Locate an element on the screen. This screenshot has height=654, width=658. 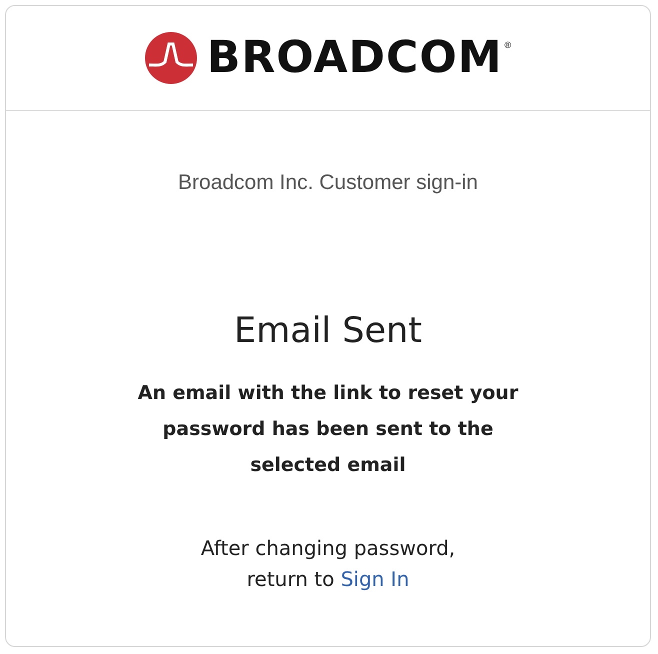
heading: Email Sent is located at coordinates (328, 331).